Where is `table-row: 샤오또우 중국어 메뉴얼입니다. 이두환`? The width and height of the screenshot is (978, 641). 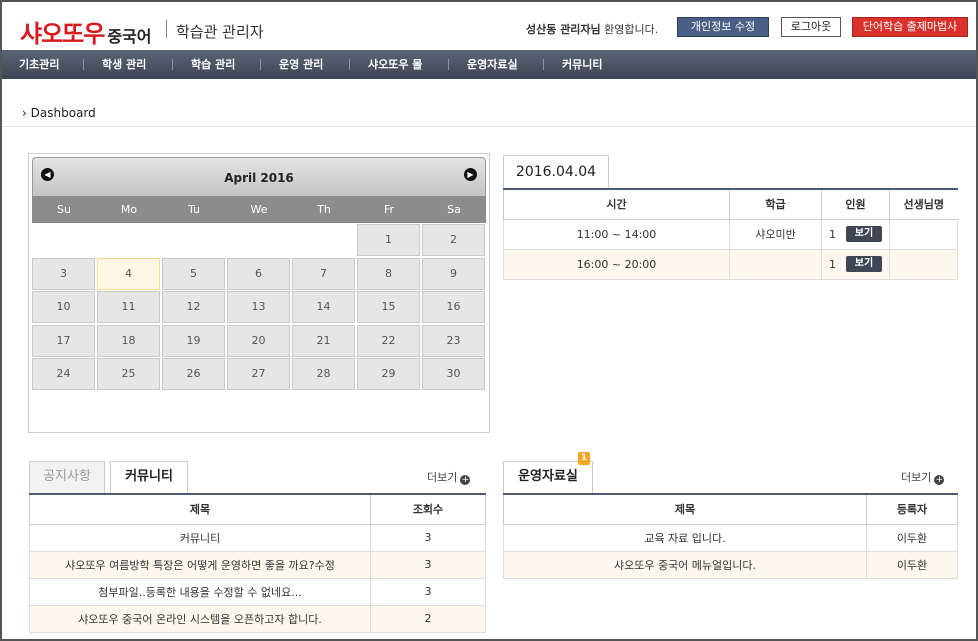
table-row: 샤오또우 중국어 메뉴얼입니다. 이두환 is located at coordinates (730, 564).